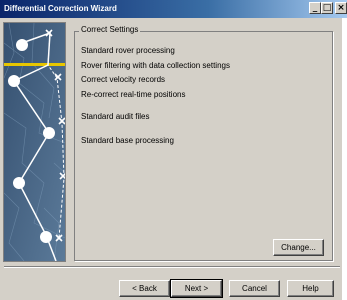 Image resolution: width=347 pixels, height=300 pixels. Describe the element at coordinates (144, 288) in the screenshot. I see `back-button: < Back` at that location.